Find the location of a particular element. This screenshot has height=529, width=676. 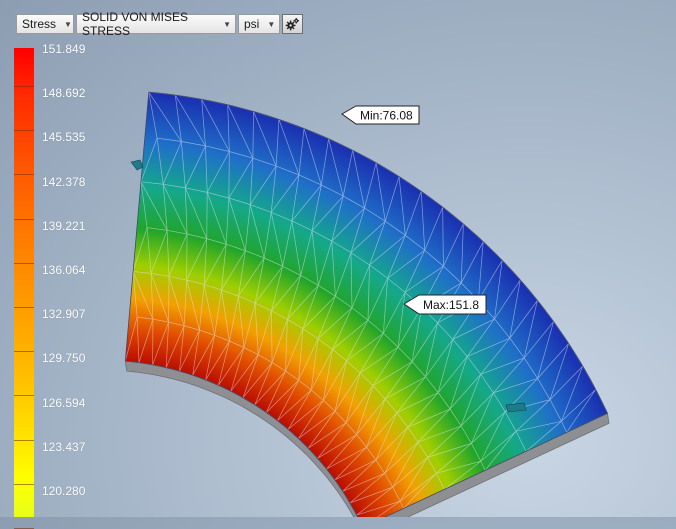

max-probe-text: Max:151.8 is located at coordinates (451, 305).